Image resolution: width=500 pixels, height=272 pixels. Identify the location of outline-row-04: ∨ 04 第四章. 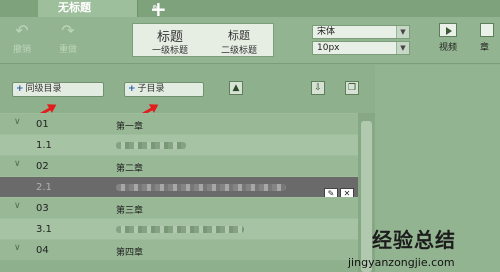
(179, 249).